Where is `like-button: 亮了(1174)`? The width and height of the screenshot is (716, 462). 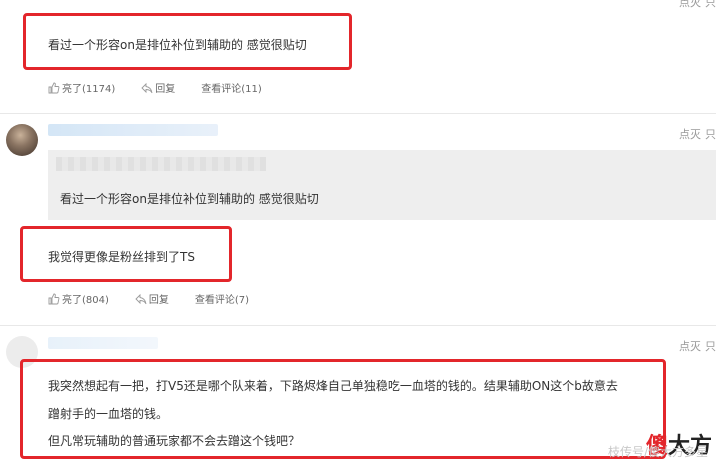 like-button: 亮了(1174) is located at coordinates (81, 87).